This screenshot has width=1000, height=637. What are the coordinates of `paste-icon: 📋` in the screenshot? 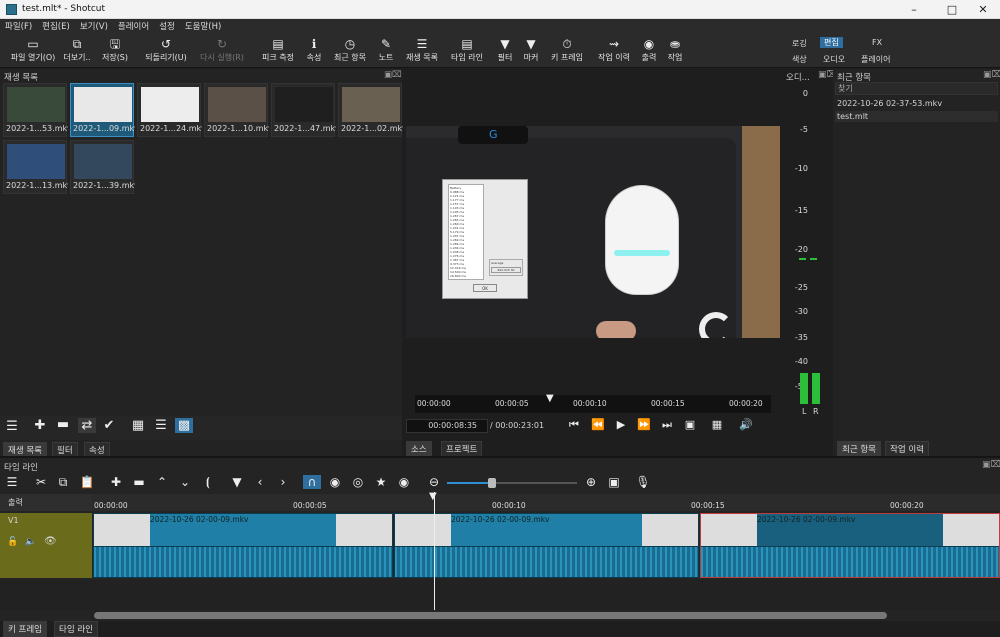 It's located at (87, 482).